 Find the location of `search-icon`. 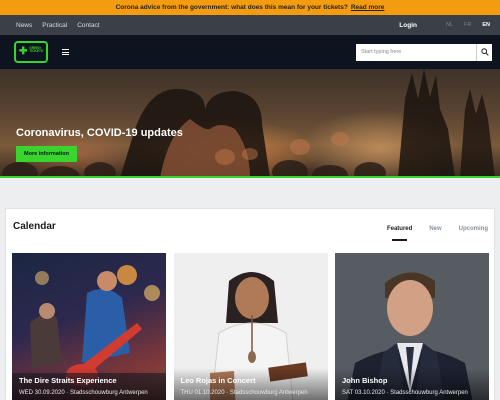

search-icon is located at coordinates (484, 52).